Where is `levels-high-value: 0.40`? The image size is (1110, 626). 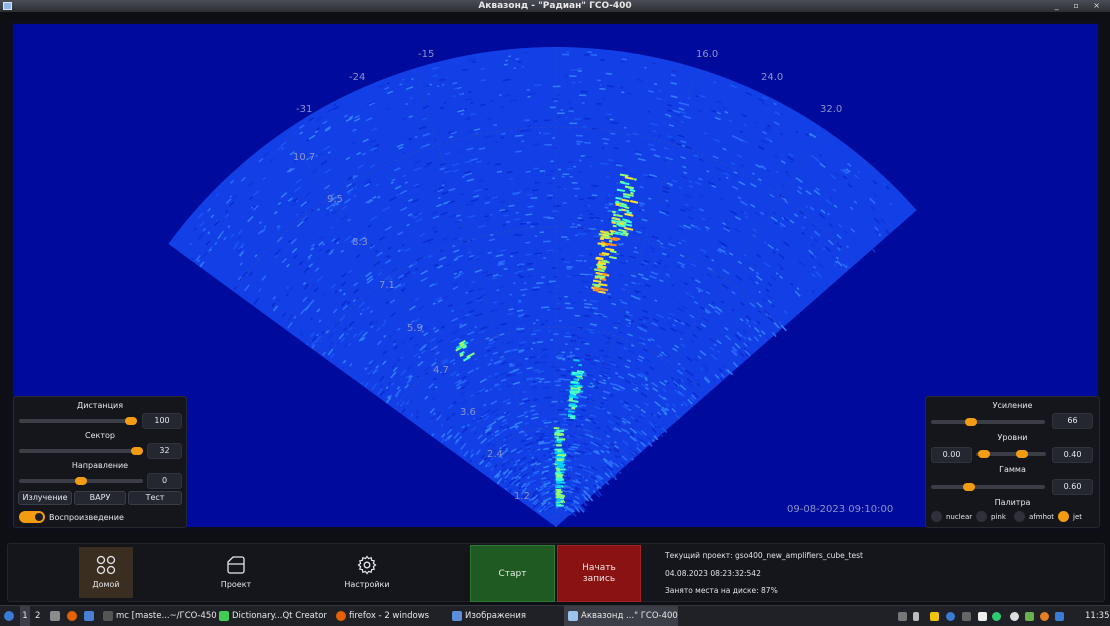 levels-high-value: 0.40 is located at coordinates (1072, 455).